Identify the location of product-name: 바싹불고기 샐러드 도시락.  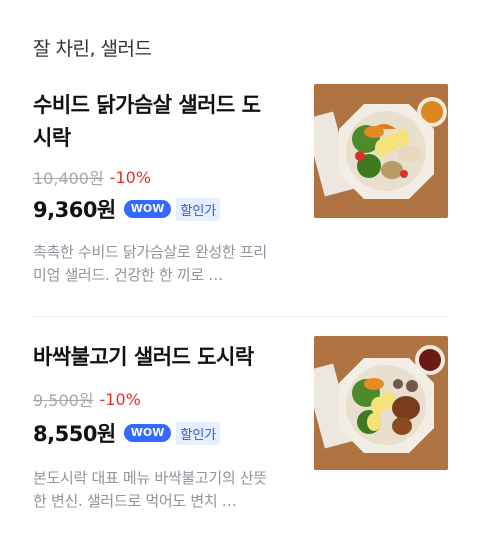
(153, 357).